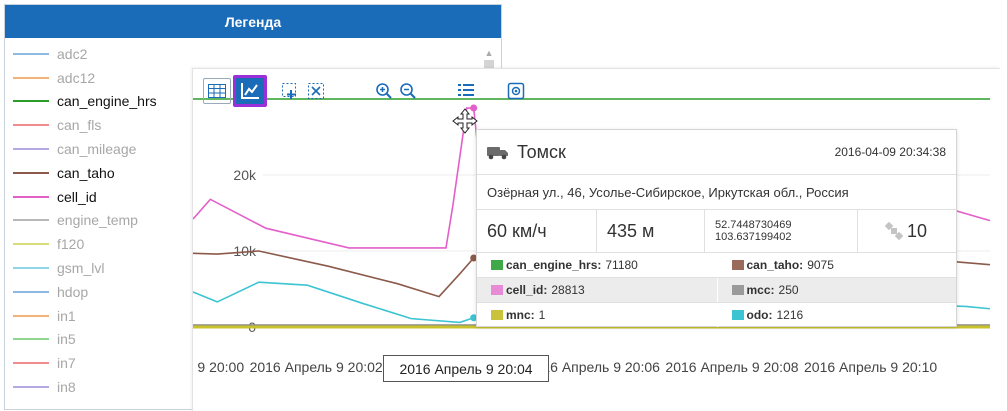 The image size is (1007, 411). I want to click on legend-label: hdop, so click(73, 291).